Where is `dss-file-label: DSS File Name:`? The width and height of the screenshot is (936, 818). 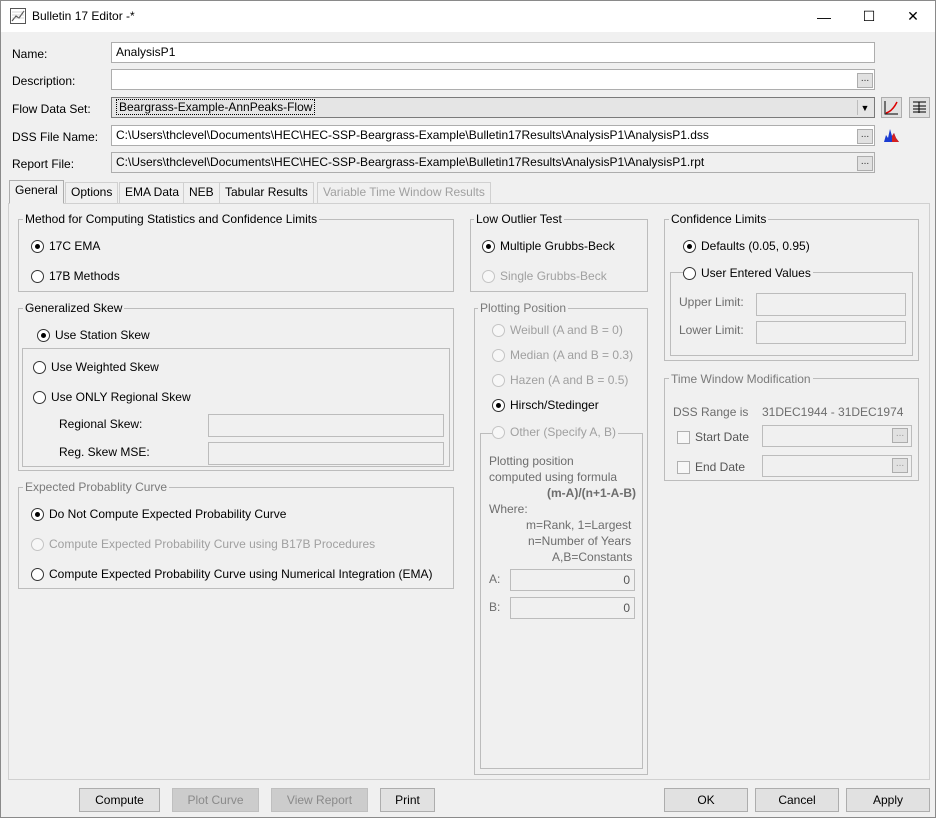
dss-file-label: DSS File Name: is located at coordinates (55, 137).